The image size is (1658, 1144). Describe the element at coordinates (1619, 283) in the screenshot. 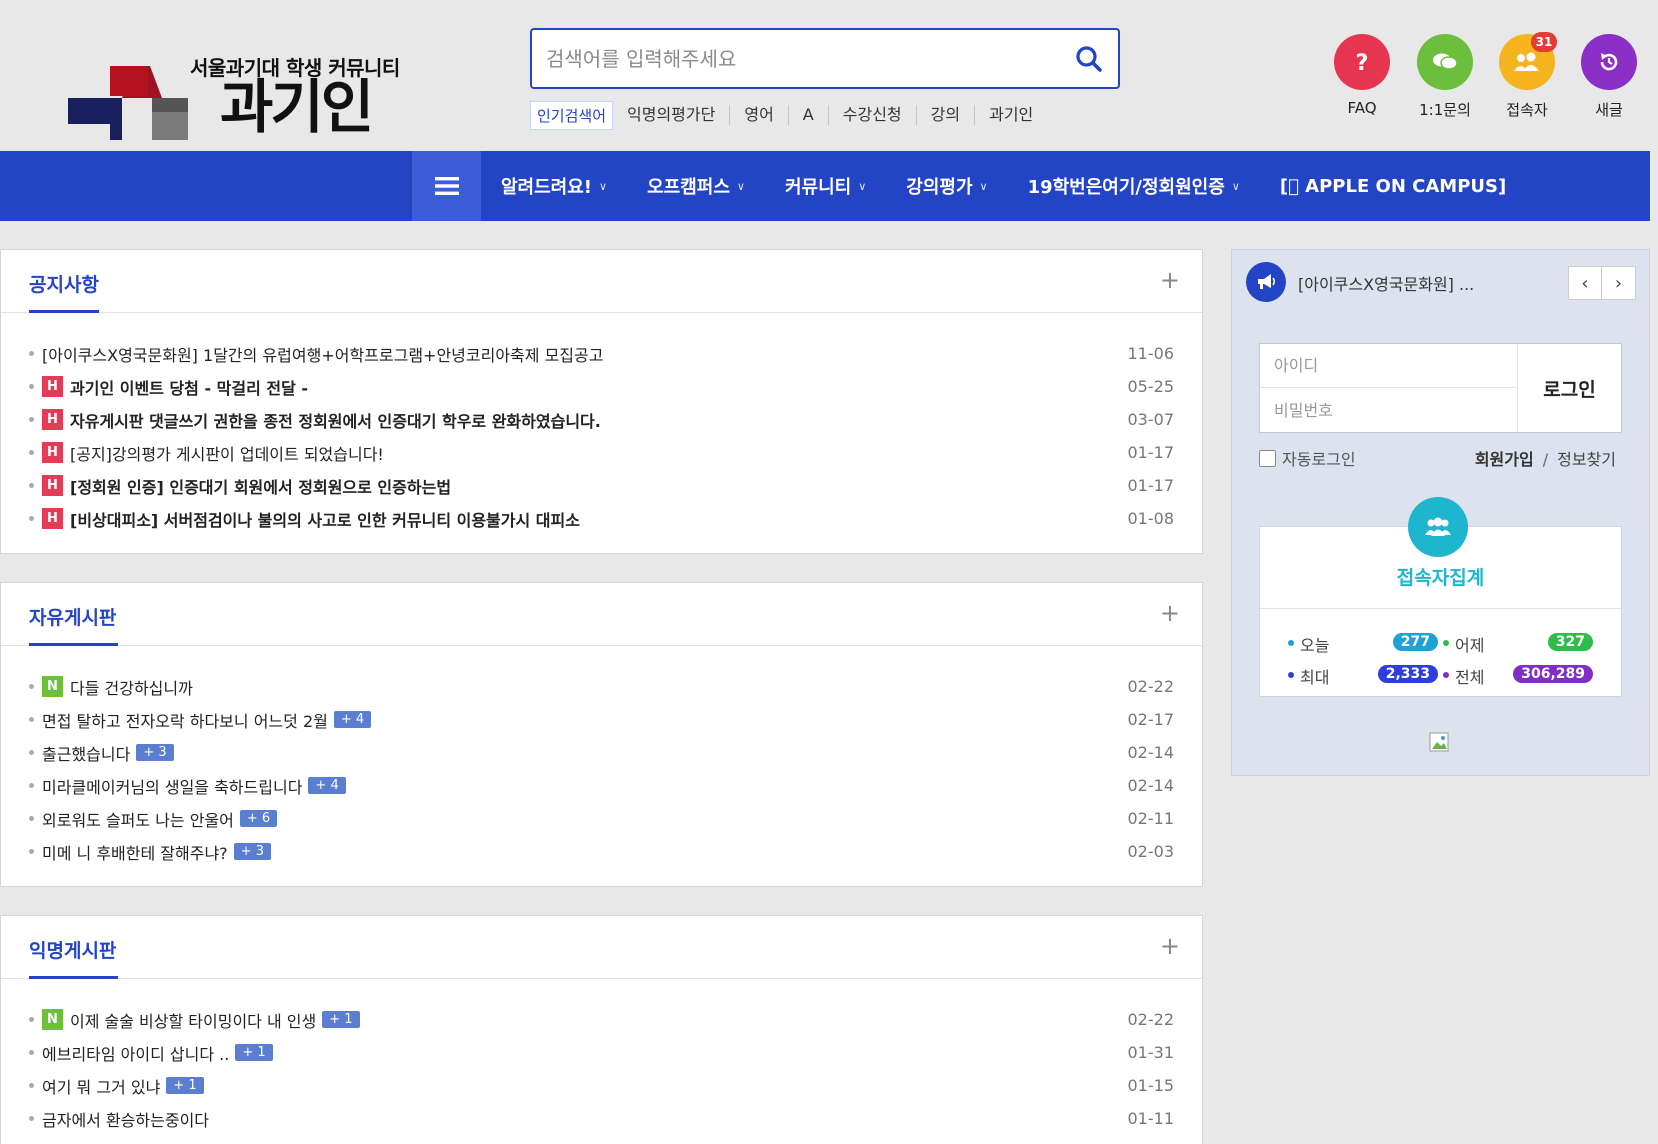

I see `chevron-right-icon: ›` at that location.